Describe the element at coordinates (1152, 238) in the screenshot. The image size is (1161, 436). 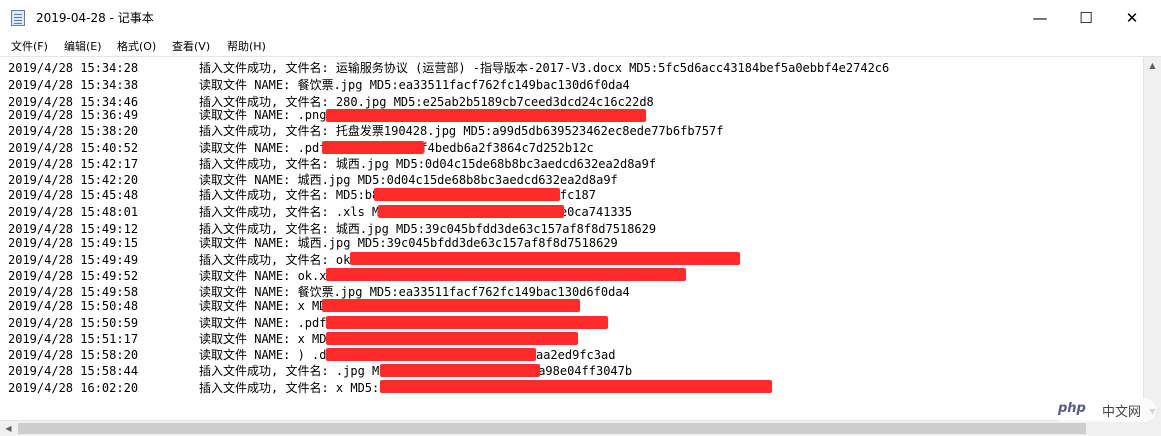
I see `vertical-scrollbar: ▲ ▼` at that location.